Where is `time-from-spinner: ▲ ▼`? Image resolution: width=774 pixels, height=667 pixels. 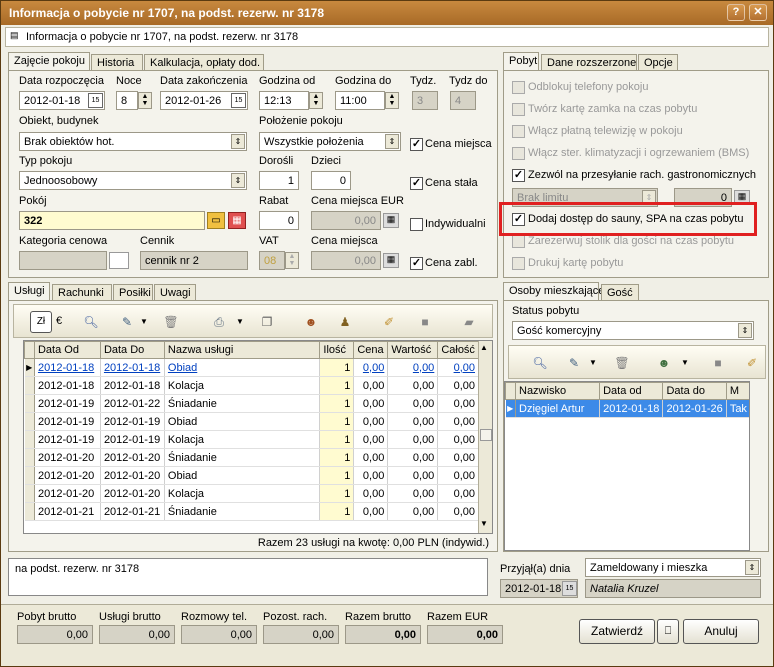 time-from-spinner: ▲ ▼ is located at coordinates (316, 100).